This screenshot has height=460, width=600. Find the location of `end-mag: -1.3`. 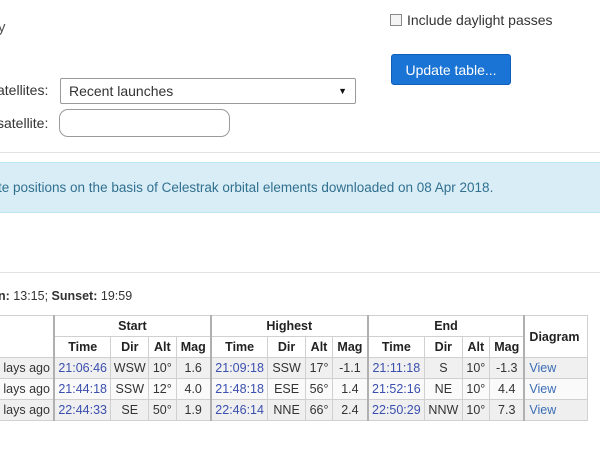

end-mag: -1.3 is located at coordinates (507, 368).